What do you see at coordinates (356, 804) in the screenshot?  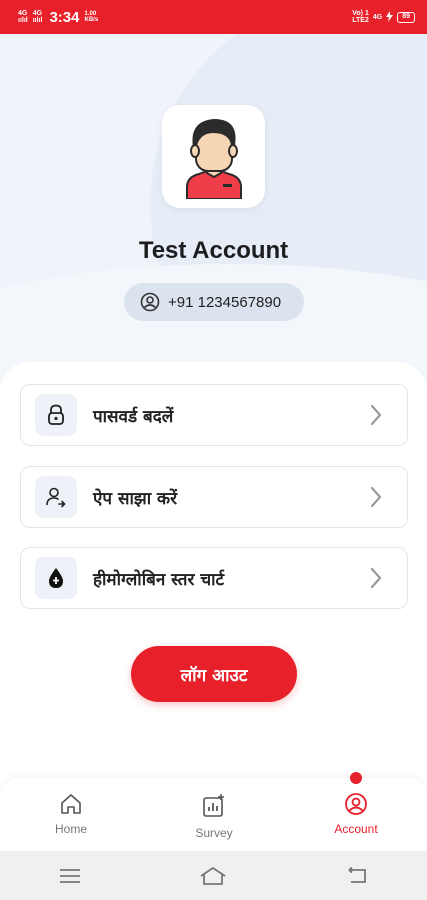 I see `account-icon` at bounding box center [356, 804].